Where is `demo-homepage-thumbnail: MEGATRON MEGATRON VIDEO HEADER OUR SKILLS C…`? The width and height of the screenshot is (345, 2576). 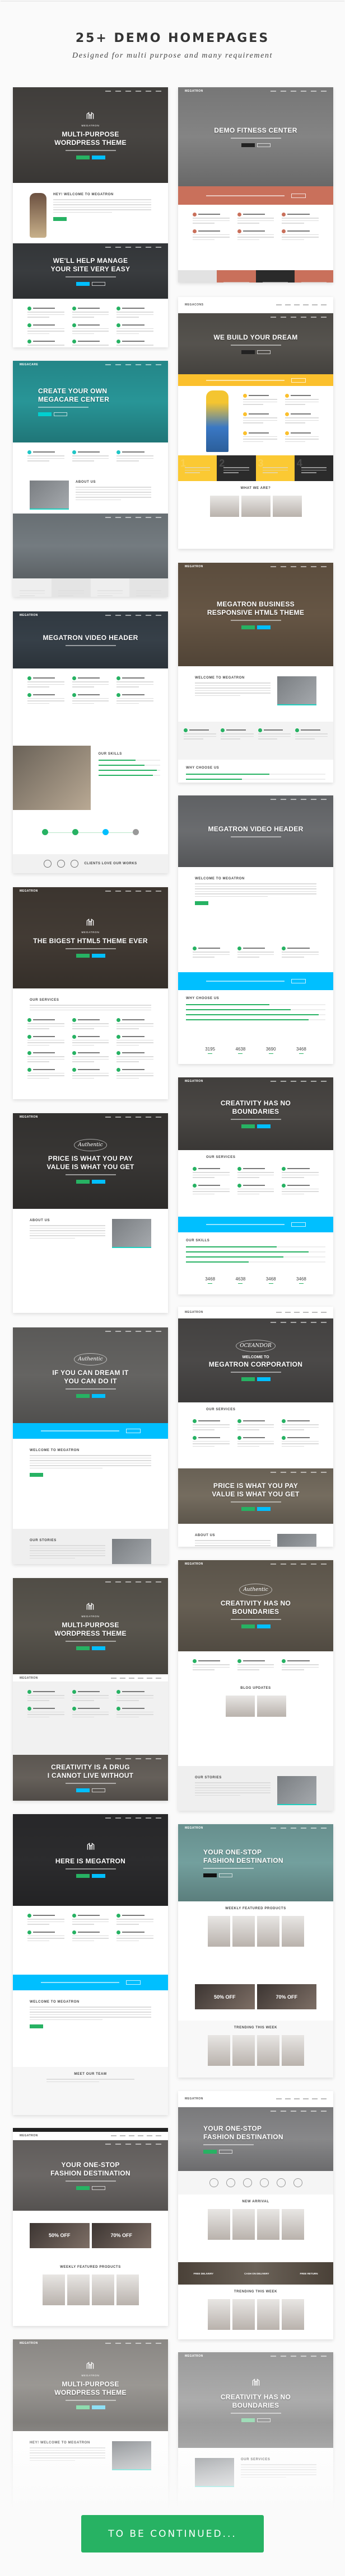
demo-homepage-thumbnail: MEGATRON MEGATRON VIDEO HEADER OUR SKILLS C… is located at coordinates (90, 742).